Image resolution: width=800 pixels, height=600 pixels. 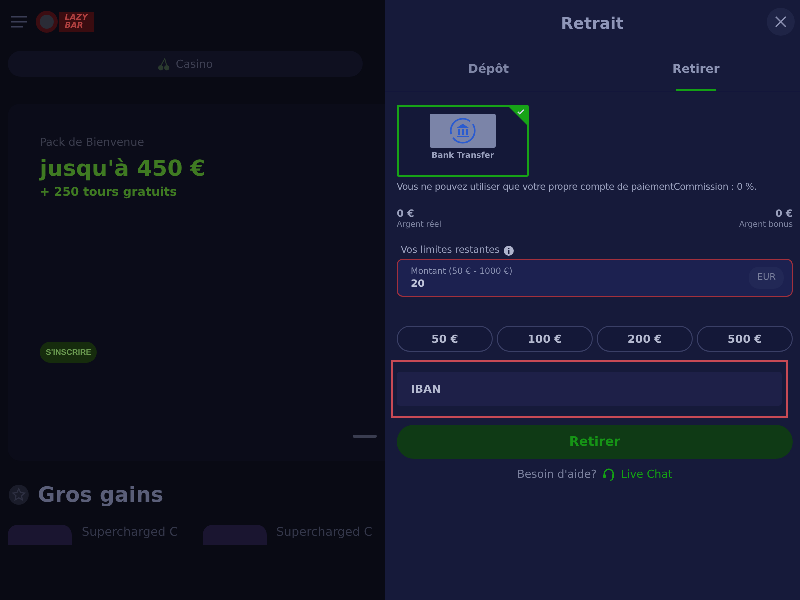 What do you see at coordinates (76, 22) in the screenshot?
I see `logo-text: LAZY BAR` at bounding box center [76, 22].